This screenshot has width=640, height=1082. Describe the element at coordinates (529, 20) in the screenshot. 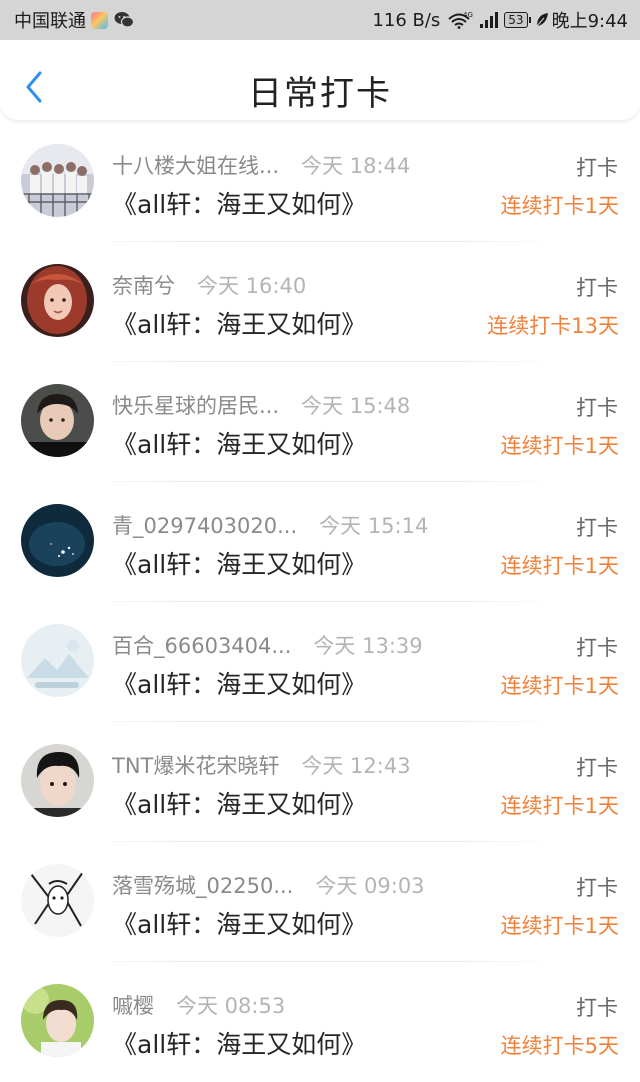

I see `battery-tip` at that location.